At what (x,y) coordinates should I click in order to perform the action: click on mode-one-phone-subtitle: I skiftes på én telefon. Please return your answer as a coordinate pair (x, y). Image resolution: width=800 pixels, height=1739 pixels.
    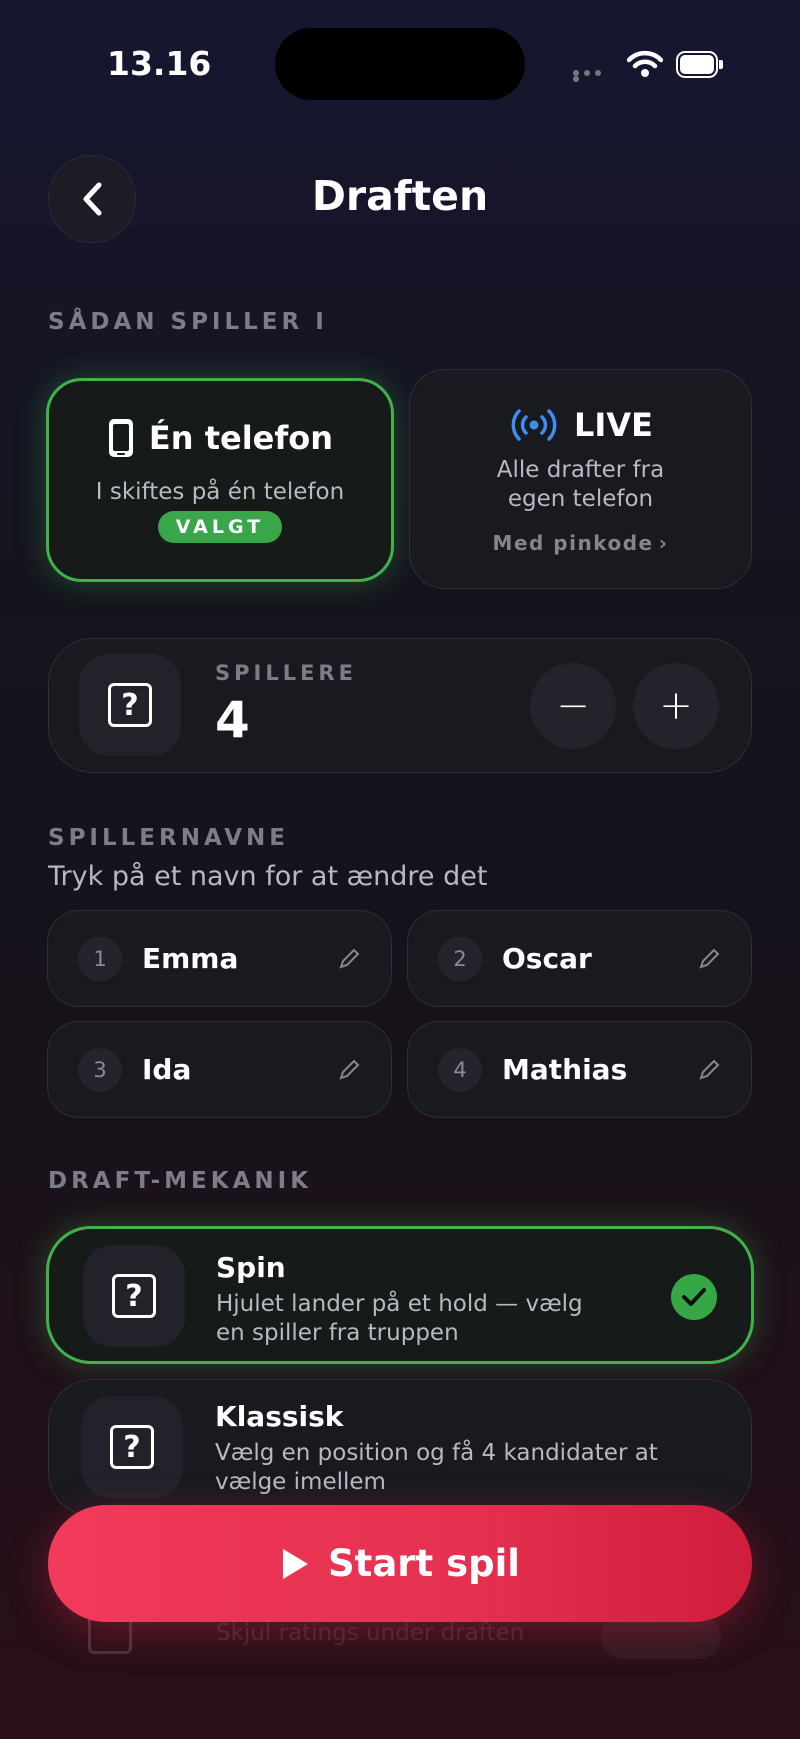
    Looking at the image, I should click on (220, 492).